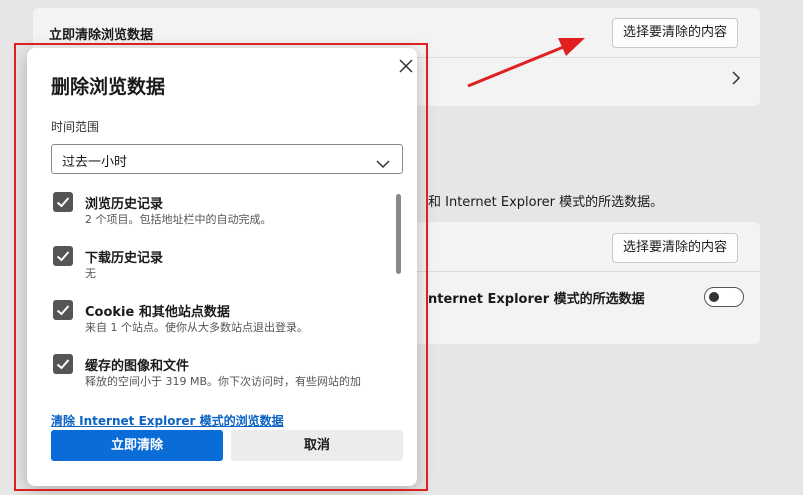 The width and height of the screenshot is (803, 495). What do you see at coordinates (383, 163) in the screenshot?
I see `chevron-down-icon` at bounding box center [383, 163].